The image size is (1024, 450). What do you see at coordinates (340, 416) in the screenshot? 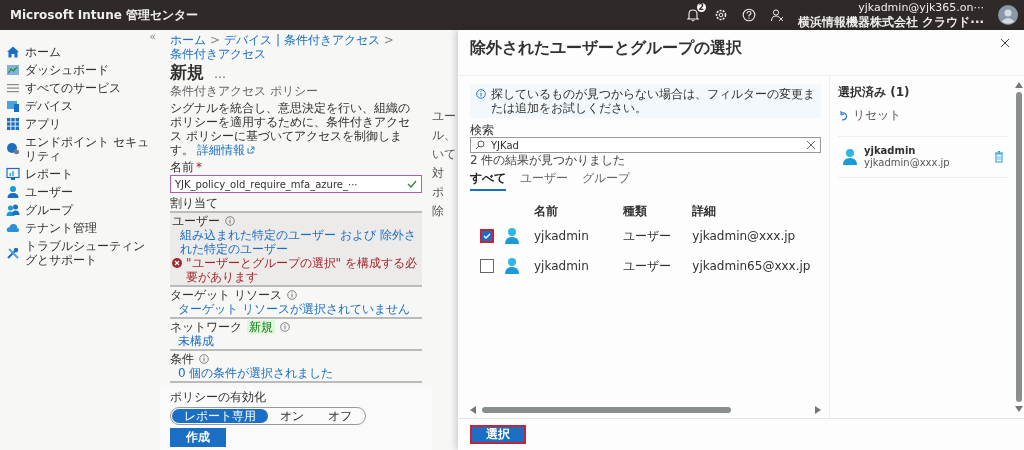
I see `toggle-option: オフ` at bounding box center [340, 416].